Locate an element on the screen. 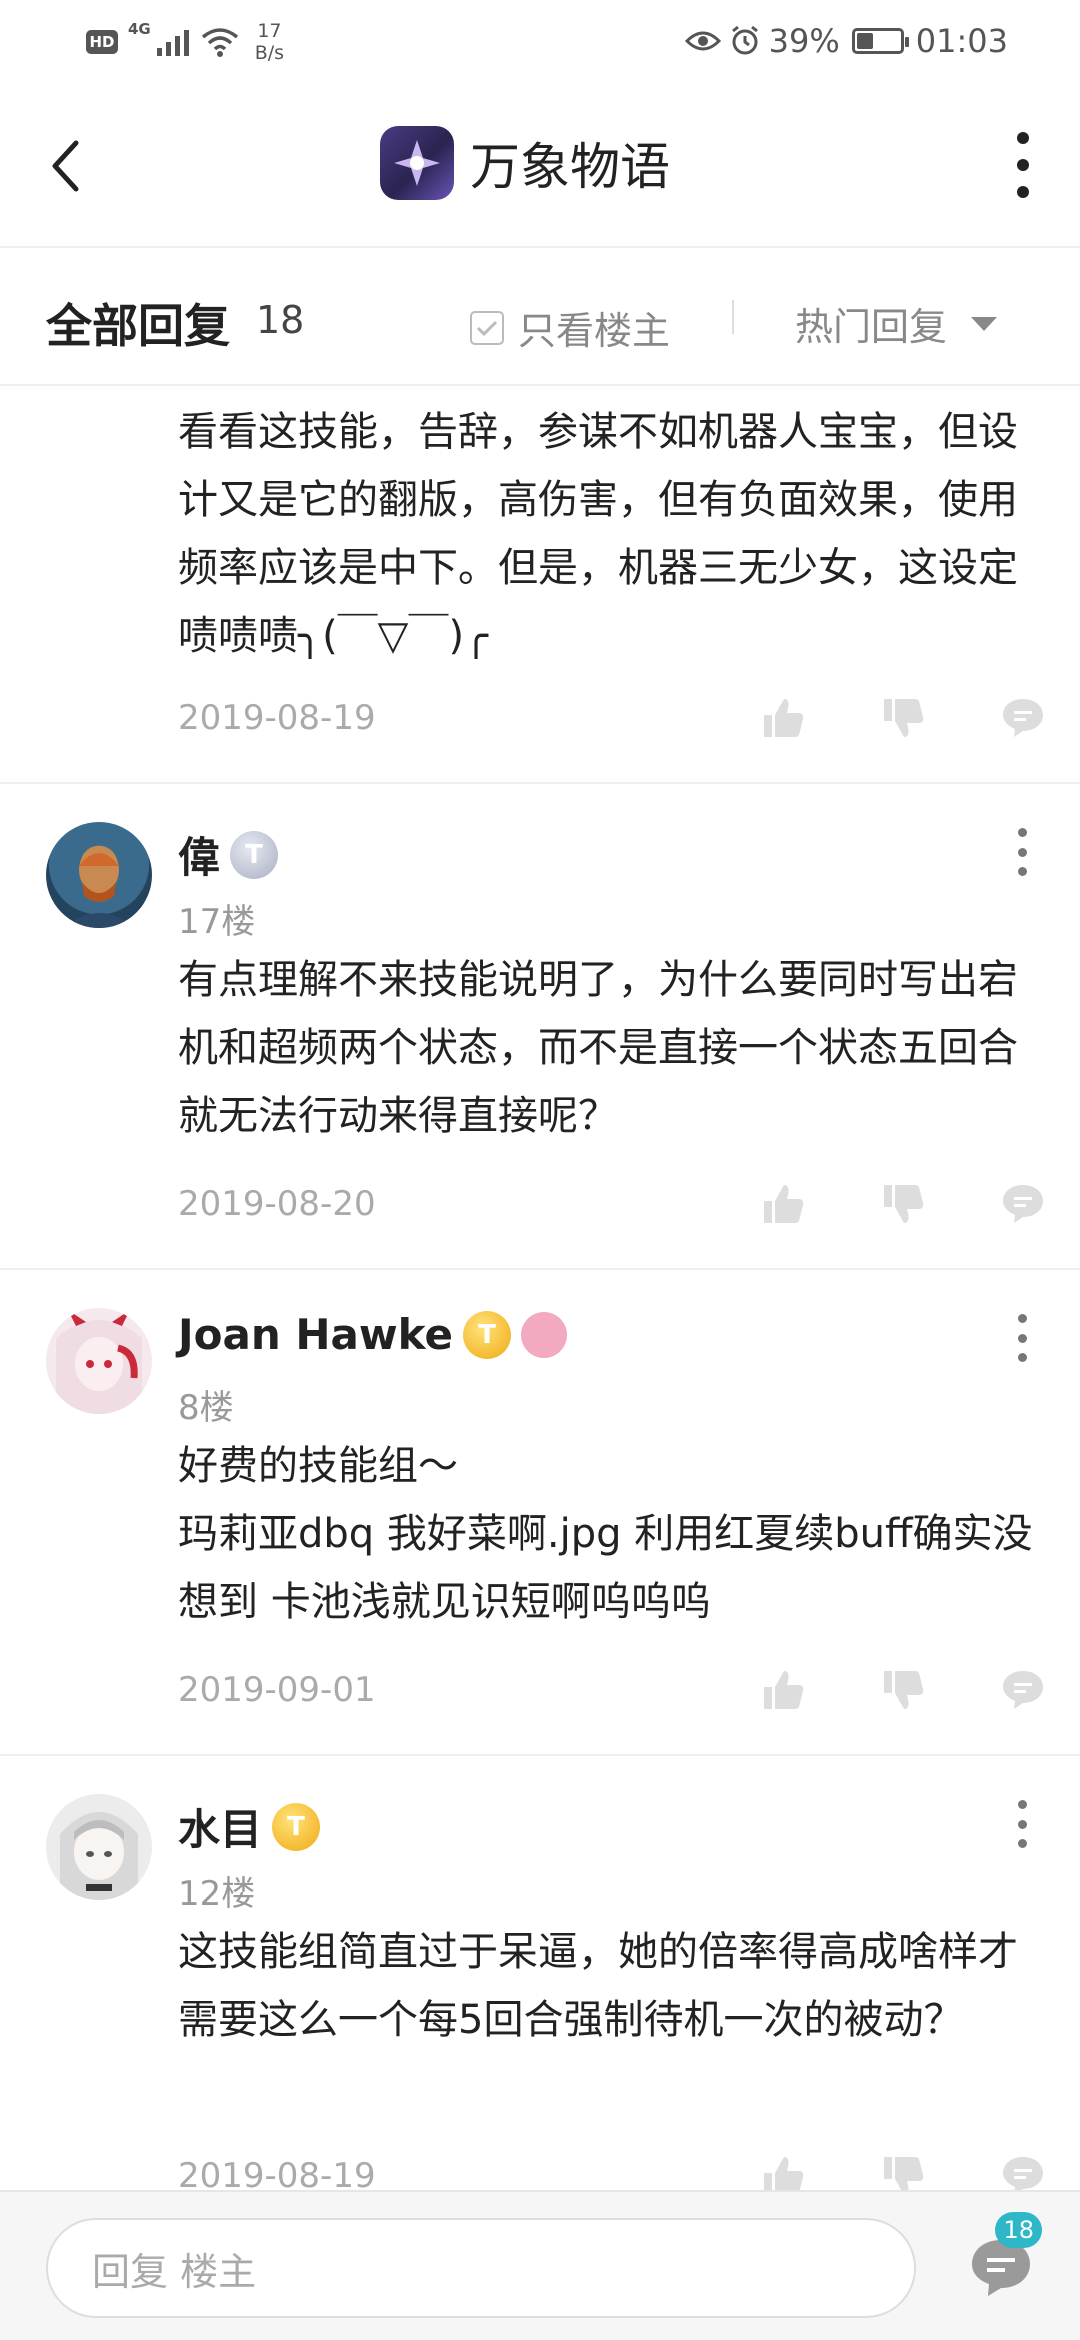 This screenshot has height=2340, width=1080. role-badge-icon is located at coordinates (543, 1334).